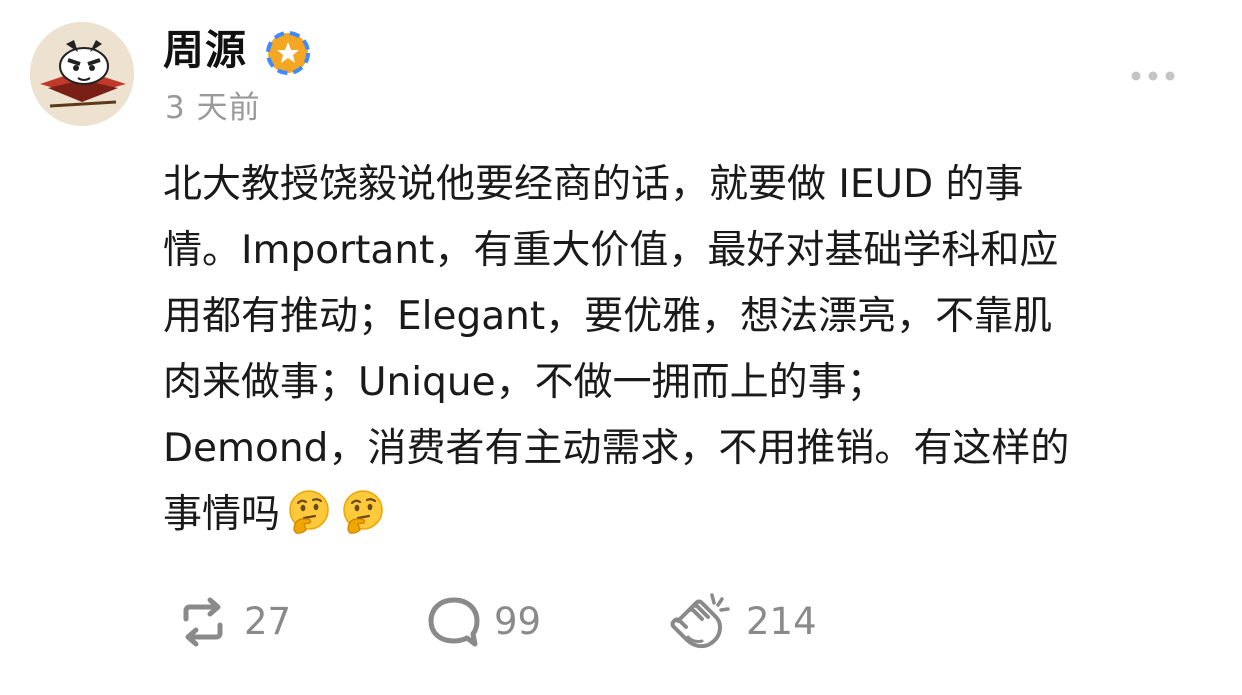 The width and height of the screenshot is (1242, 695). I want to click on post-text-line: 情。Important，有重大价值，最好对基础学科和应, so click(611, 250).